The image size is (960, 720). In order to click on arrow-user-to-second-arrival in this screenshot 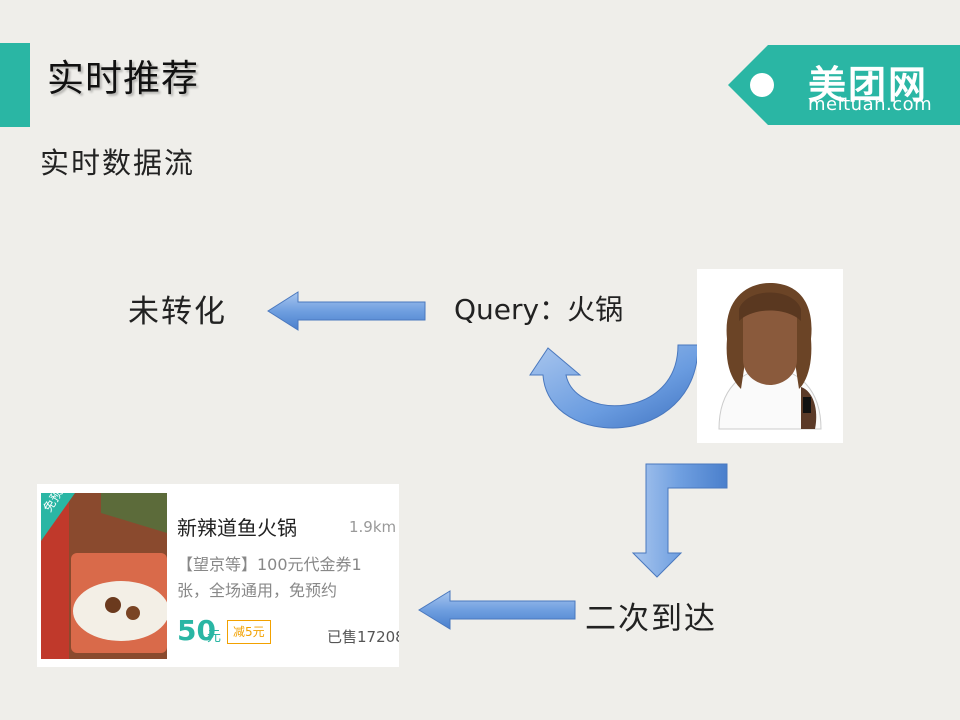, I will do `click(679, 520)`.